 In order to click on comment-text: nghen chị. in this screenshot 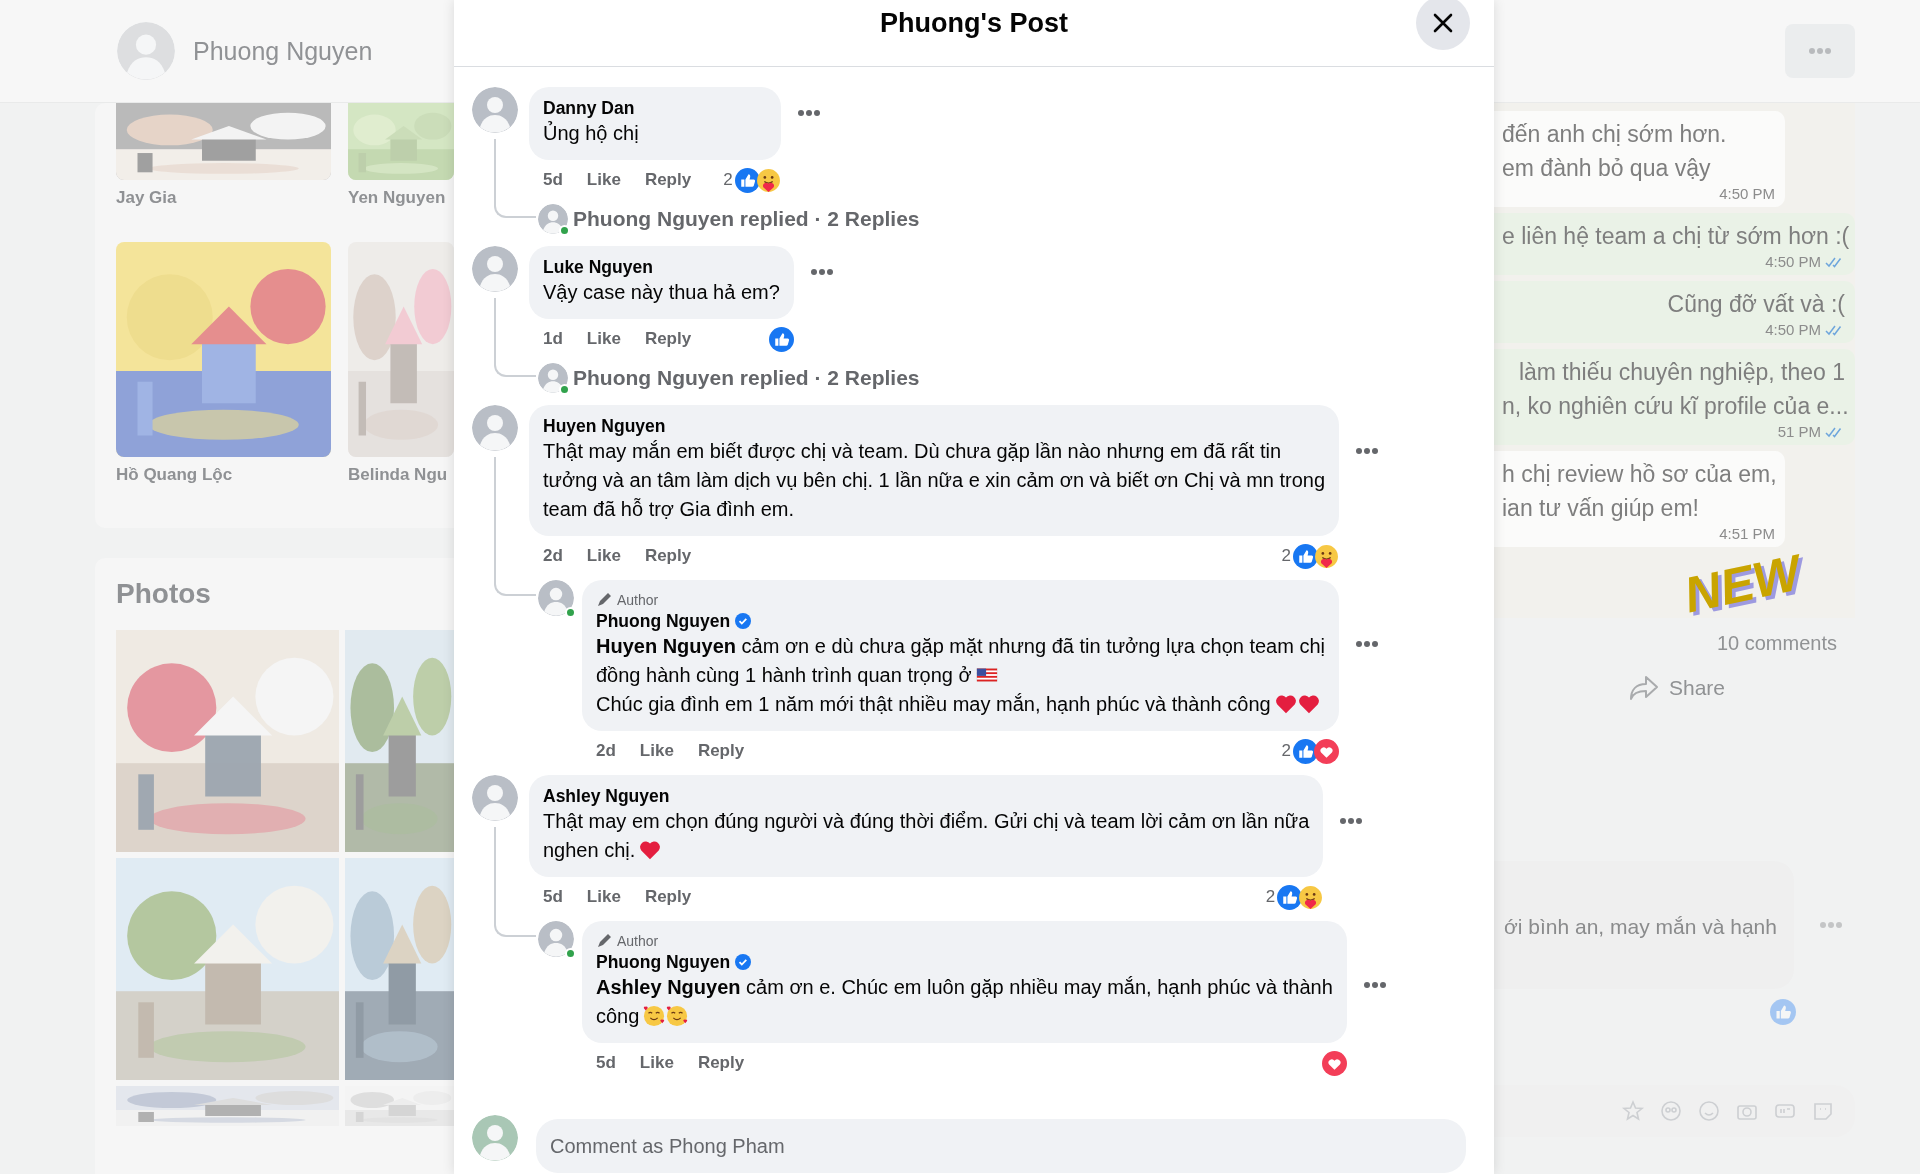, I will do `click(589, 850)`.